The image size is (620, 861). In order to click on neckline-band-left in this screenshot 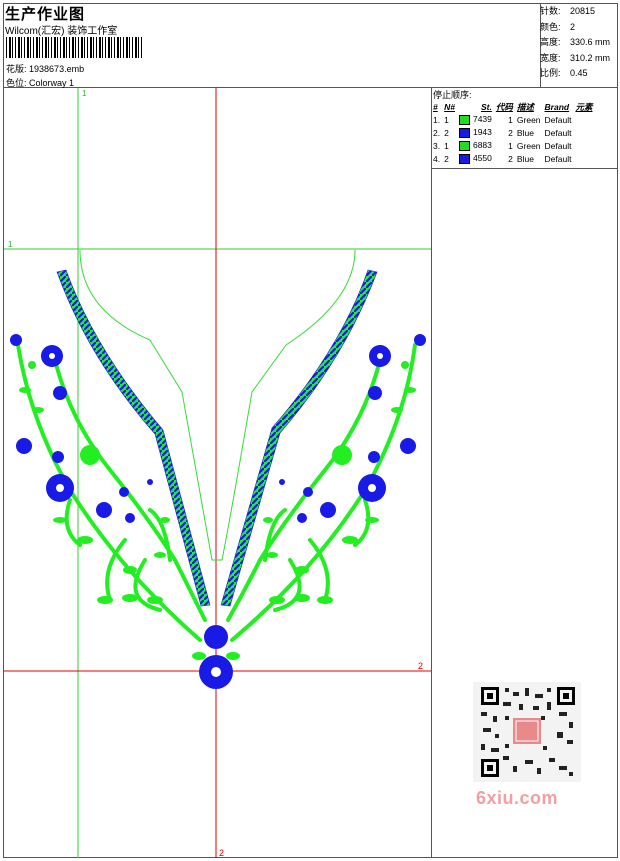, I will do `click(133, 438)`.